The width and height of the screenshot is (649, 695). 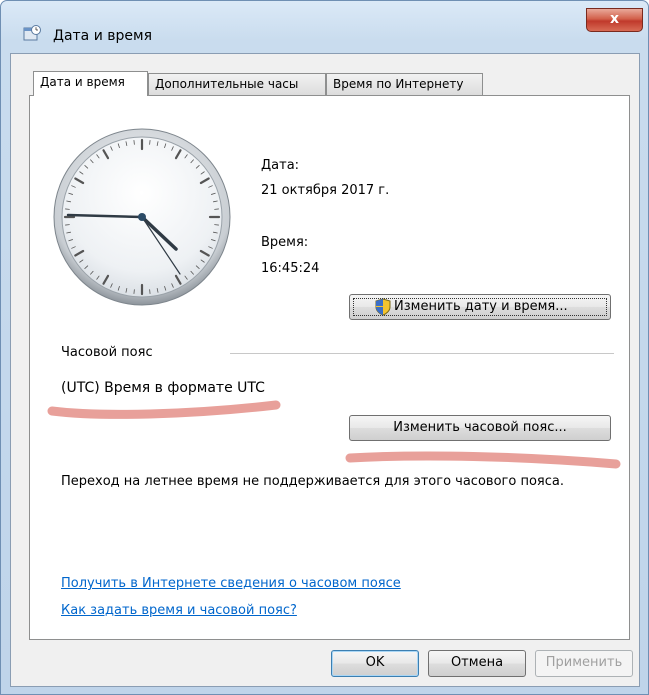 I want to click on apply-button: Применить, so click(x=584, y=663).